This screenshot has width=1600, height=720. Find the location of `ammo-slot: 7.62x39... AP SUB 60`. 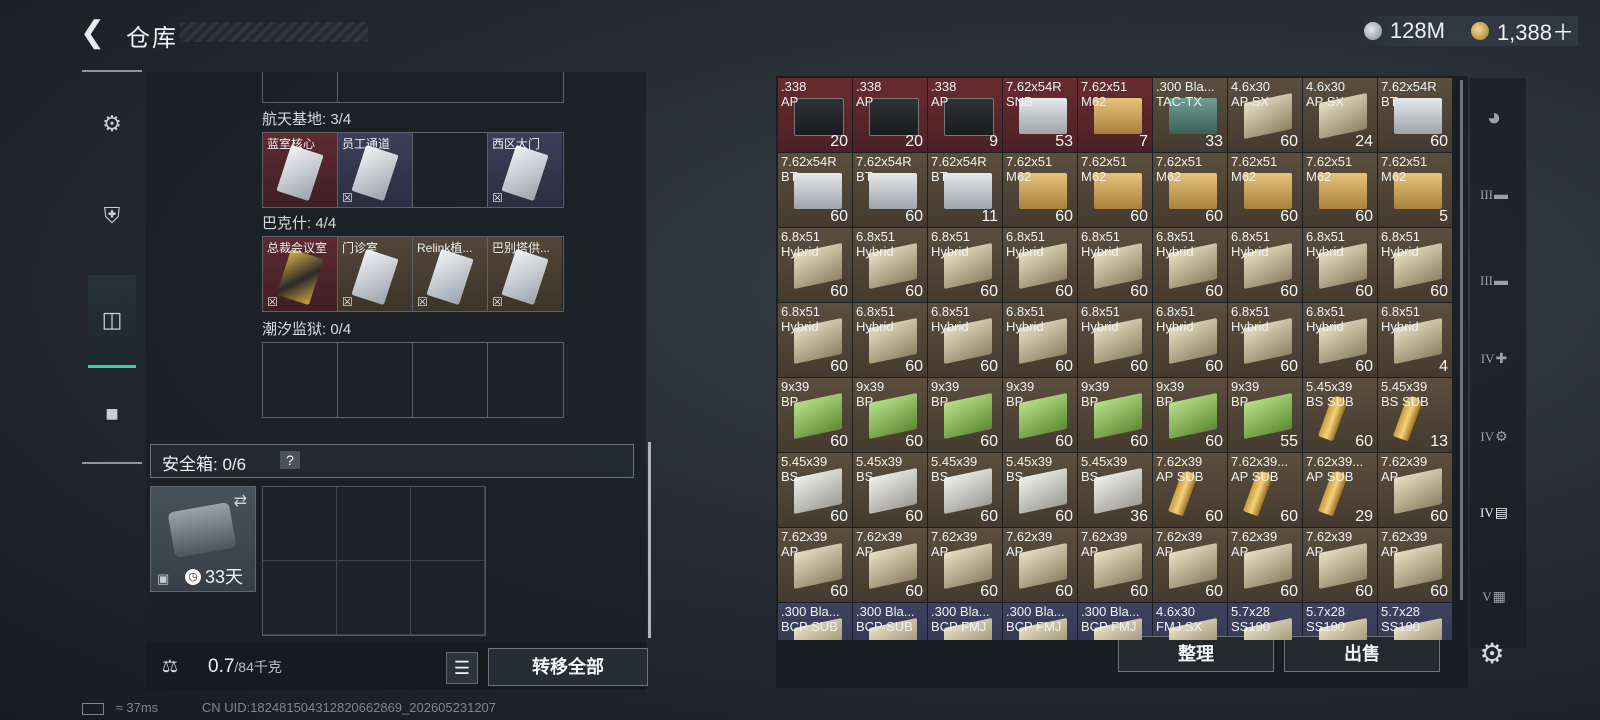

ammo-slot: 7.62x39... AP SUB 60 is located at coordinates (1265, 490).